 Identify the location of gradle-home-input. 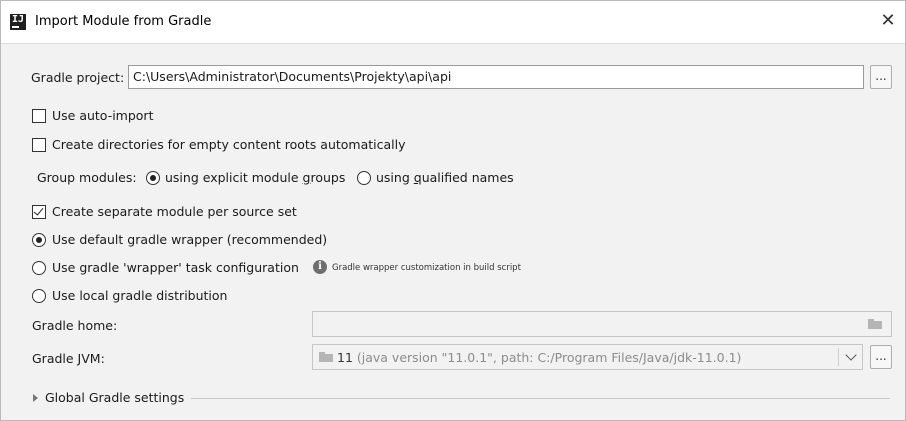
(602, 324).